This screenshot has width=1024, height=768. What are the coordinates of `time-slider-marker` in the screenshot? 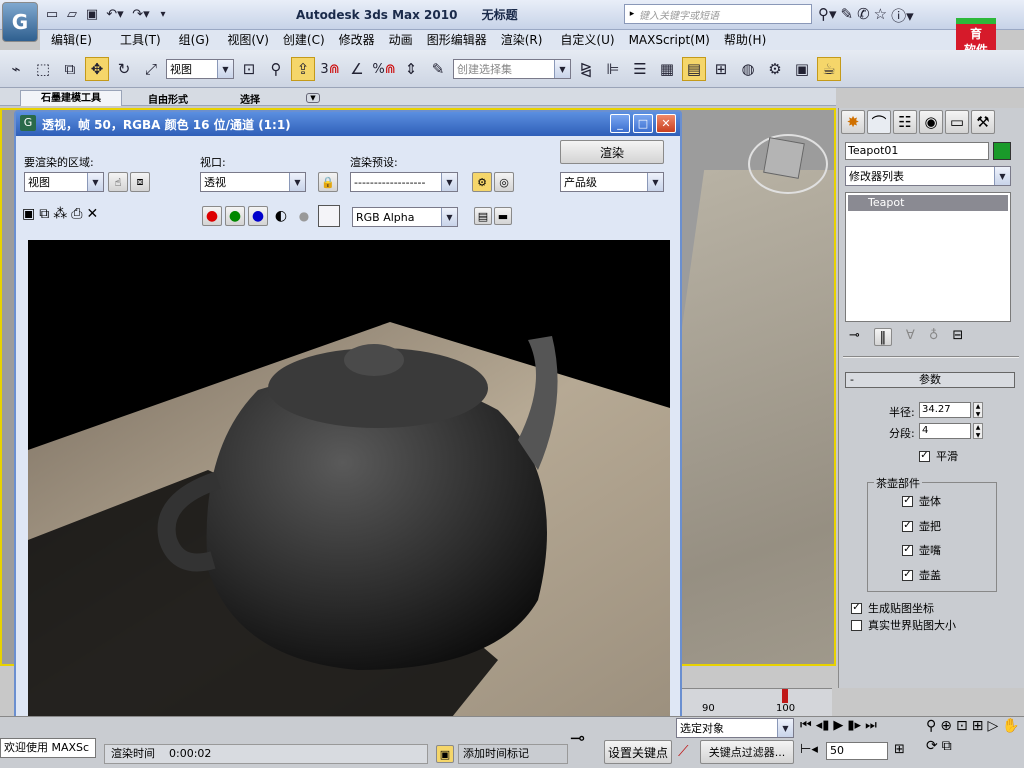 It's located at (785, 696).